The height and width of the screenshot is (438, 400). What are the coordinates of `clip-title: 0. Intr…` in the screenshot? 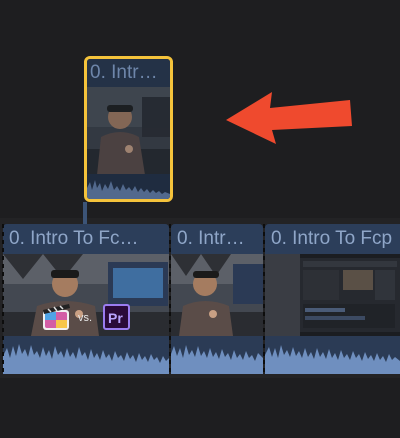 It's located at (217, 239).